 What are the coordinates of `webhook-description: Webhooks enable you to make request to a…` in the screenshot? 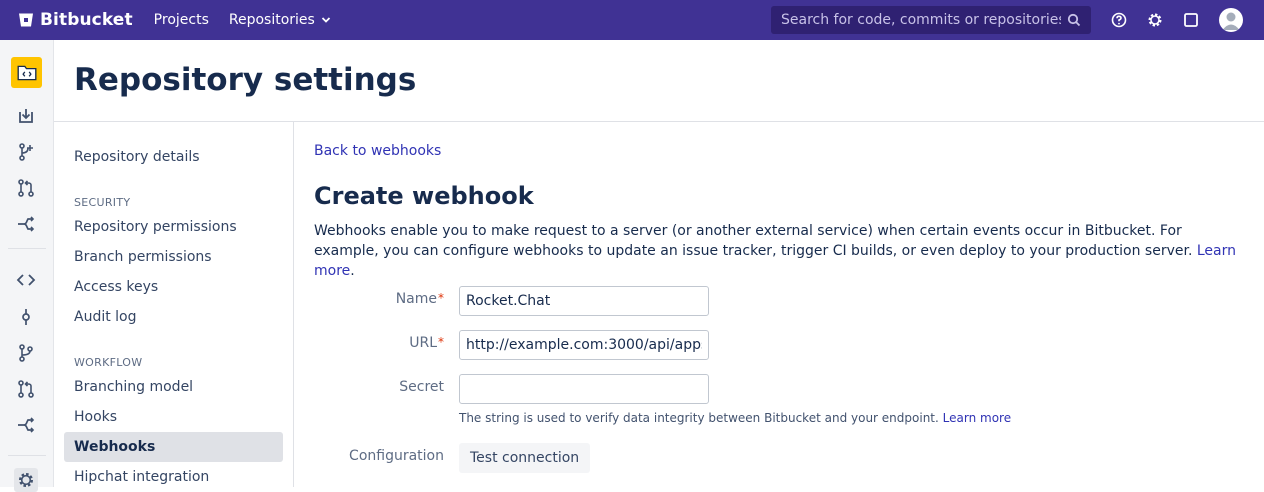 It's located at (775, 251).